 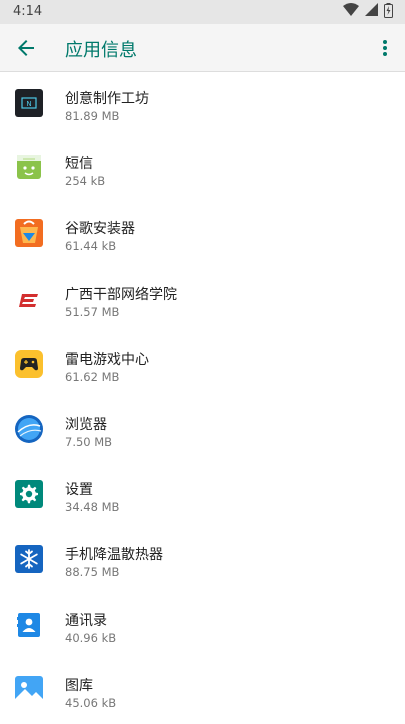 I want to click on status-icons, so click(x=368, y=12).